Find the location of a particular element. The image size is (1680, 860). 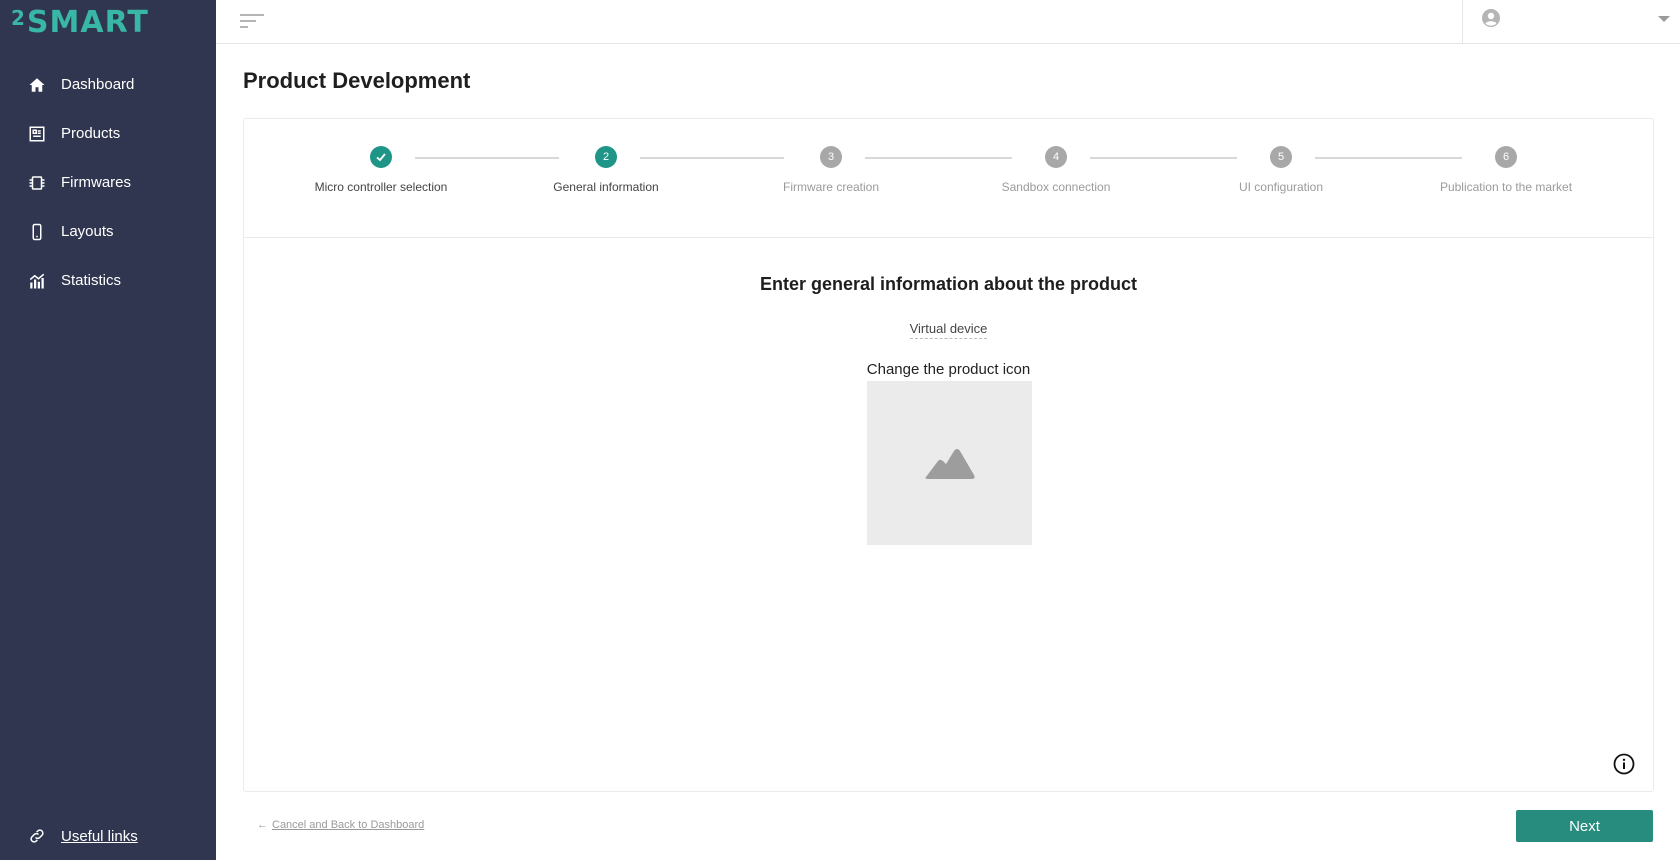

logo-superscript: 2 is located at coordinates (18, 18).